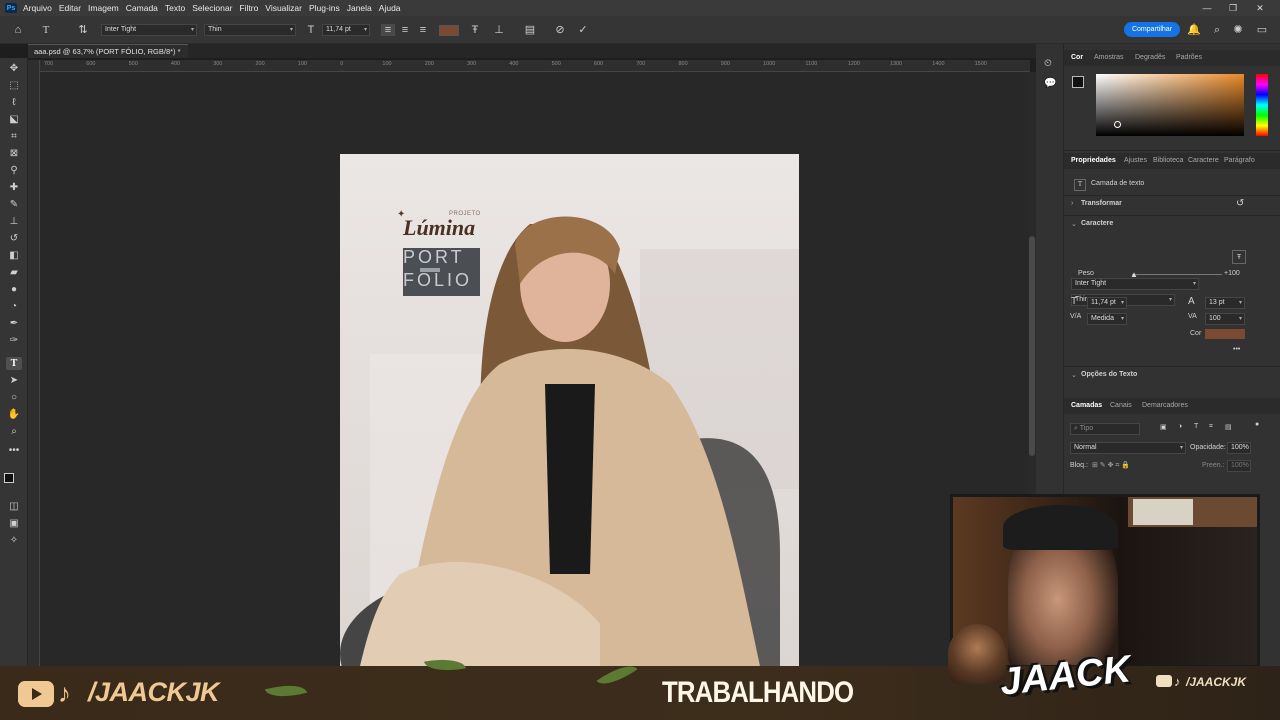 The image size is (1280, 720). I want to click on commit-check-icon: ✓, so click(583, 30).